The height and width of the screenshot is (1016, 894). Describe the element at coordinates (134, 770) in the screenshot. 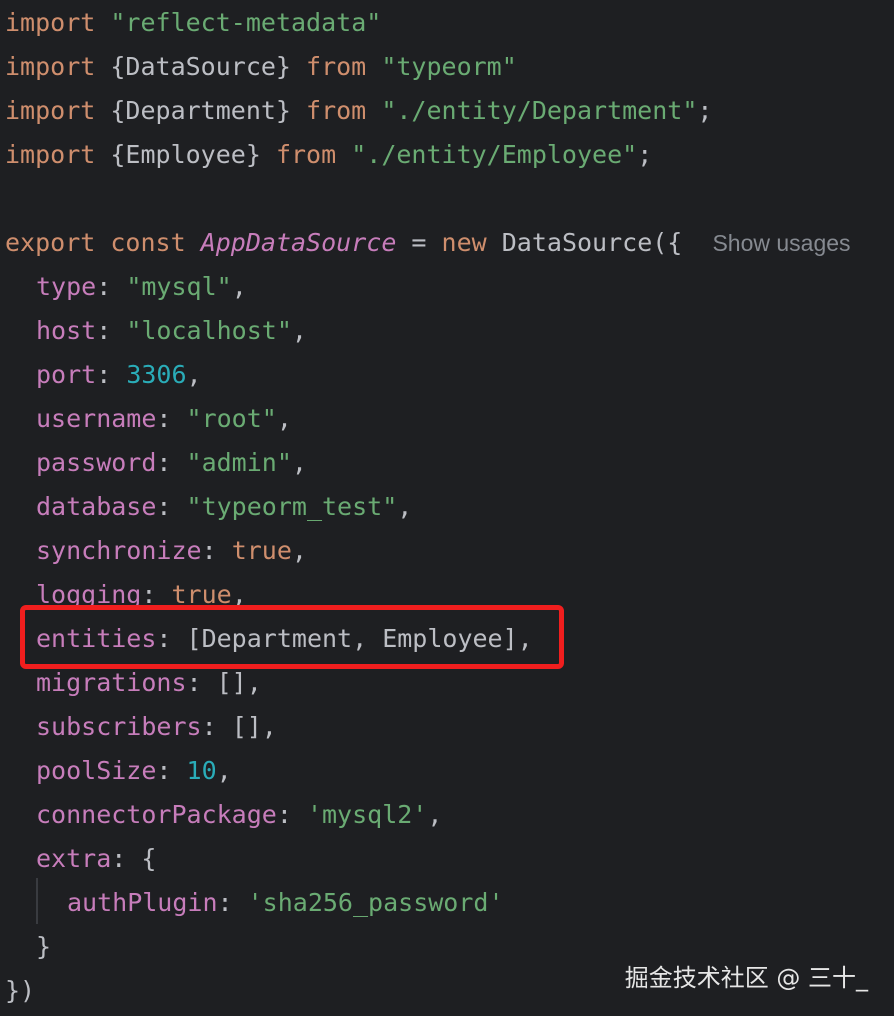

I see `code-line-poolsize: poolSize: 10,` at that location.